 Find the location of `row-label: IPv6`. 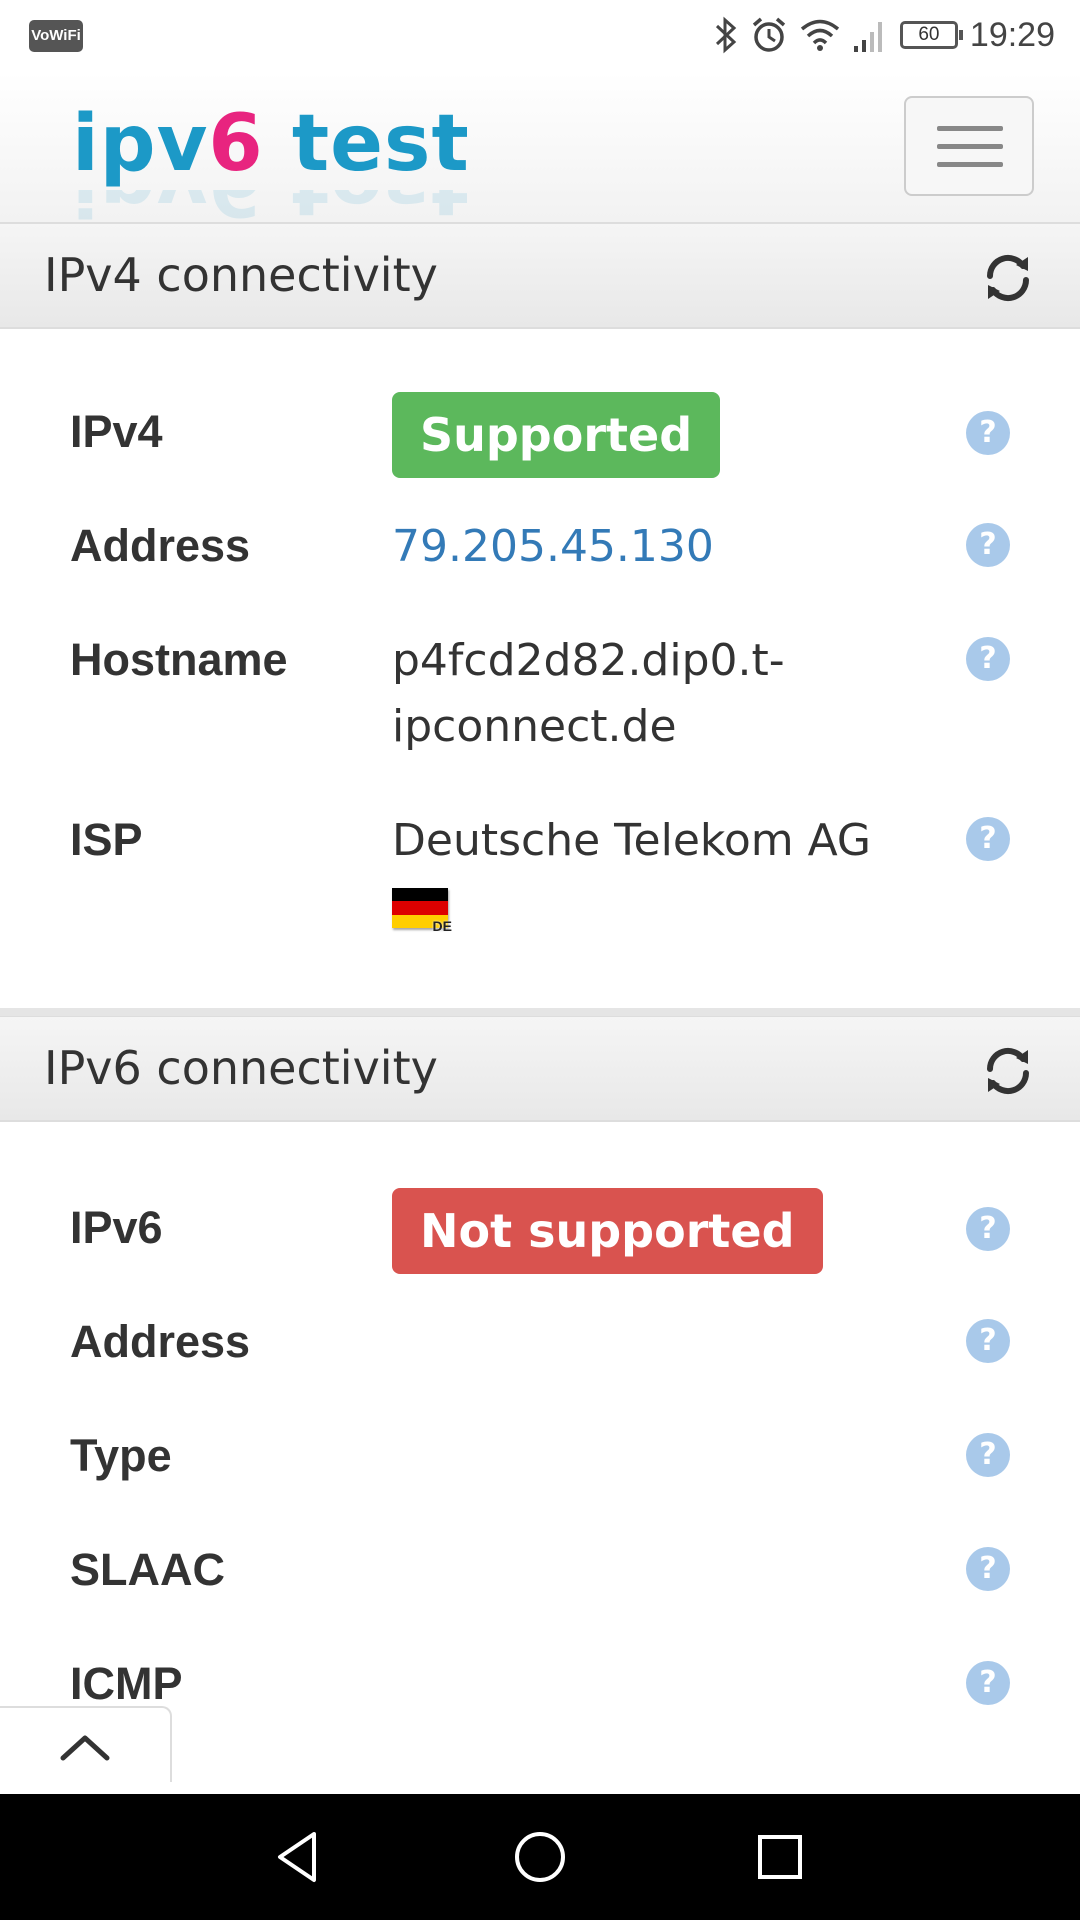

row-label: IPv6 is located at coordinates (116, 1227).